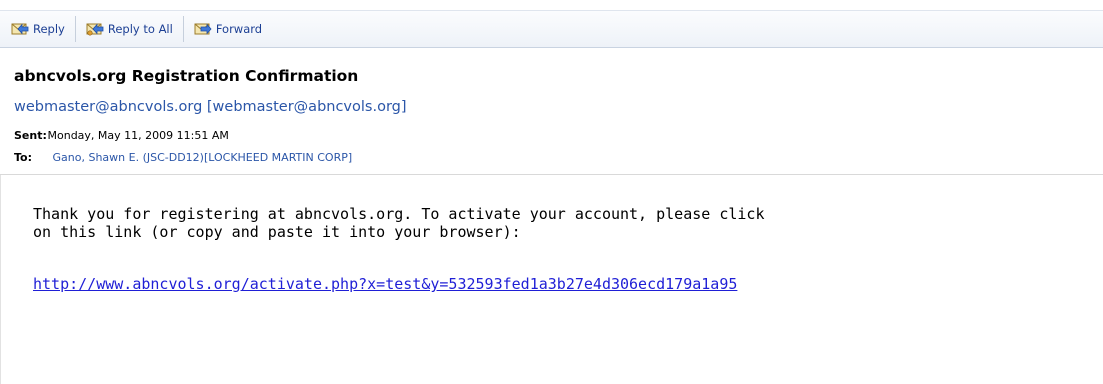 The image size is (1103, 384). I want to click on envelope-forward-icon, so click(203, 29).